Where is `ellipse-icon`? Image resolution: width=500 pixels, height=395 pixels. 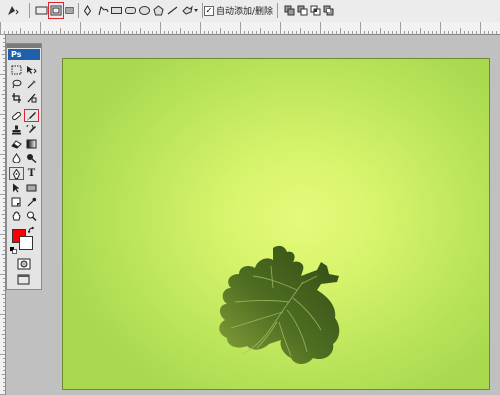 ellipse-icon is located at coordinates (144, 10).